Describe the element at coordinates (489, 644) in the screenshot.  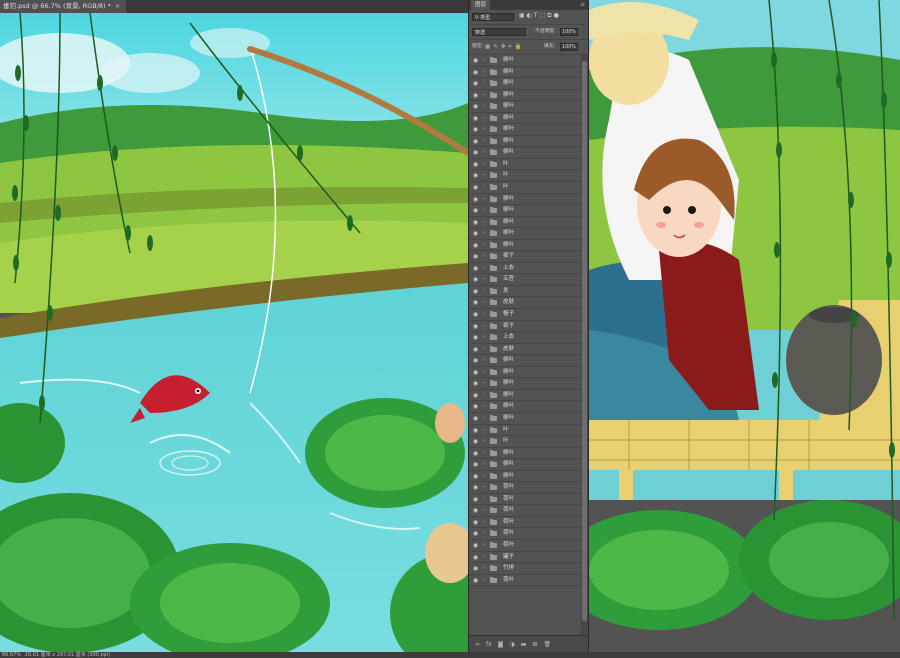
I see `fx-icon: fx` at that location.